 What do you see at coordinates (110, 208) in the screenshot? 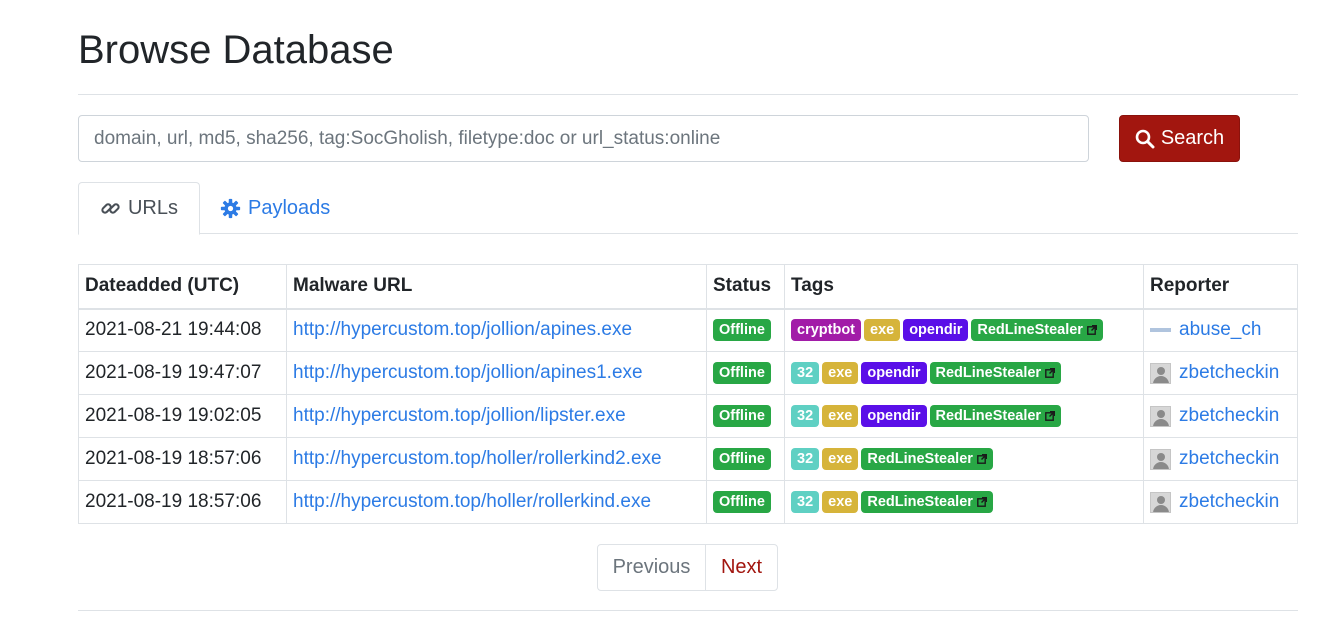
I see `link-icon` at bounding box center [110, 208].